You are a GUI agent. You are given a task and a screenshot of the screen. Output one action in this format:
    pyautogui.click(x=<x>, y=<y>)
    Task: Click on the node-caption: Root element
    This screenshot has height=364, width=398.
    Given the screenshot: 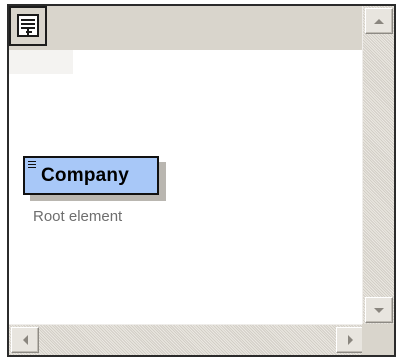 What is the action you would take?
    pyautogui.click(x=78, y=216)
    